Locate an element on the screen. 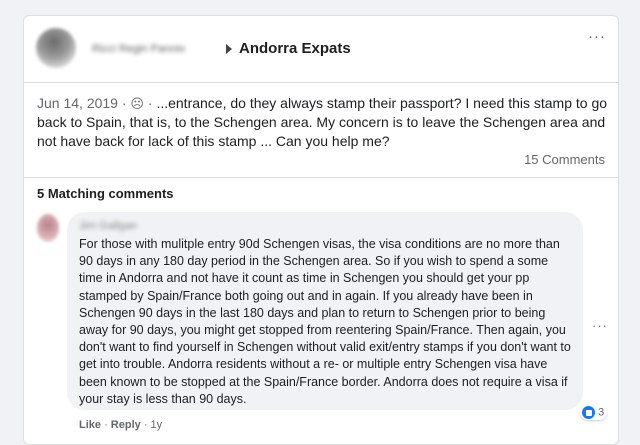  reaction-count: 3 is located at coordinates (601, 412).